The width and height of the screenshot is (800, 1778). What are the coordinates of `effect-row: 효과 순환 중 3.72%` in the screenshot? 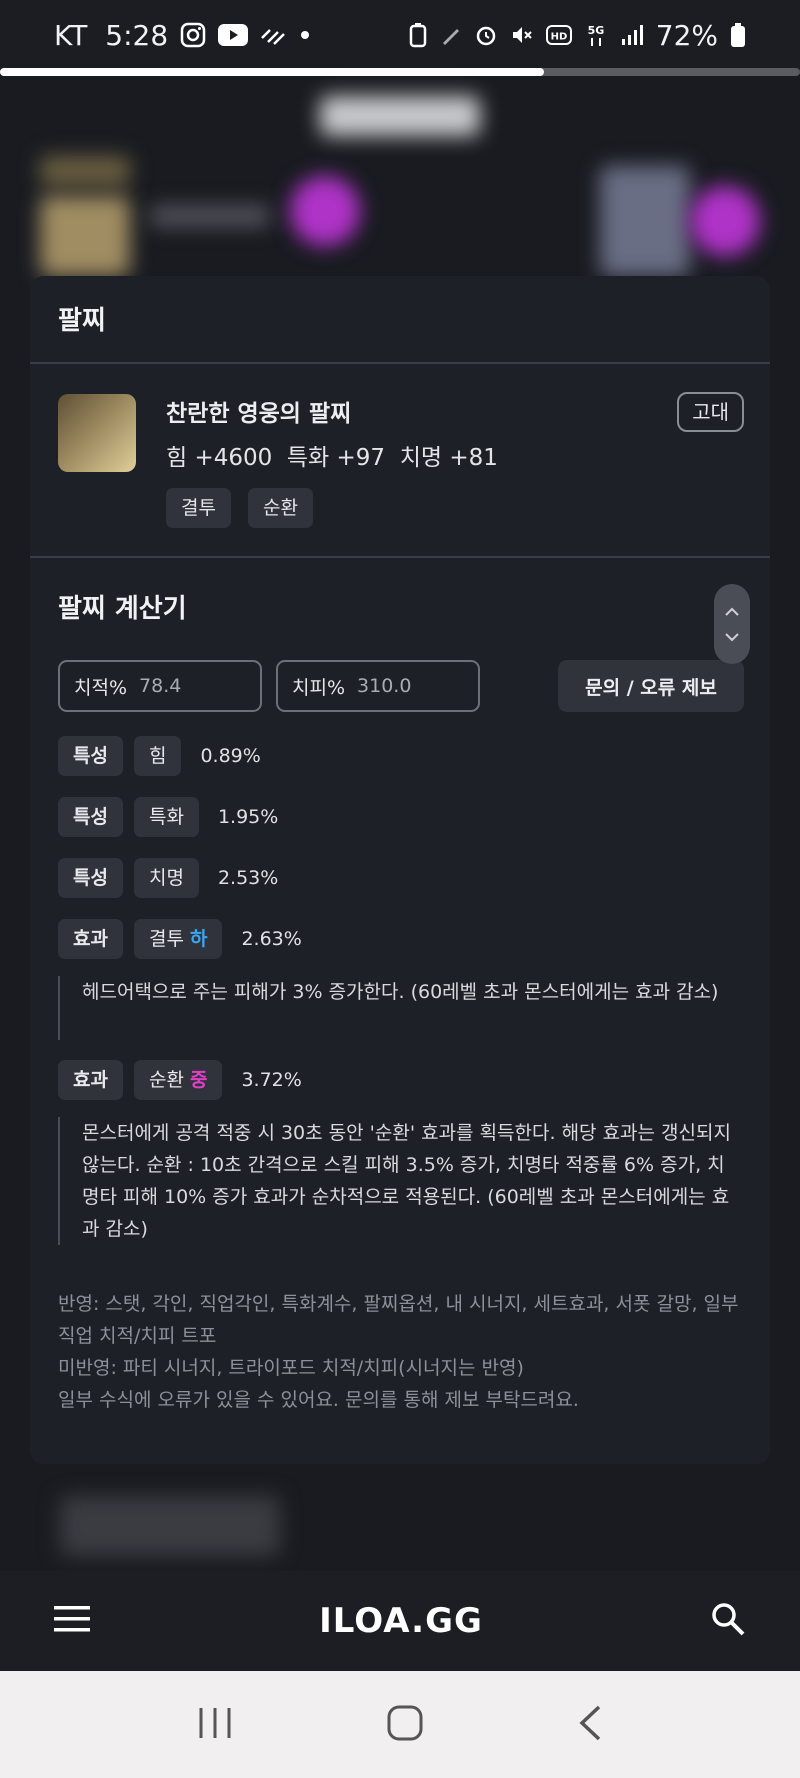 It's located at (180, 1080).